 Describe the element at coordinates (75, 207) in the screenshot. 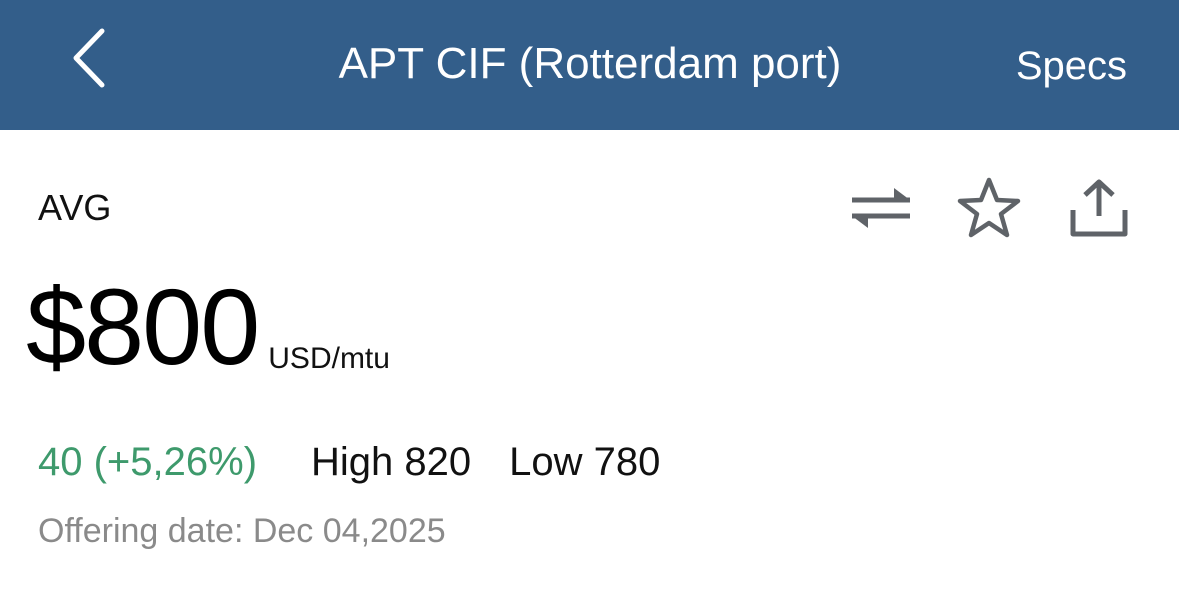

I see `price-type-label: AVG` at that location.